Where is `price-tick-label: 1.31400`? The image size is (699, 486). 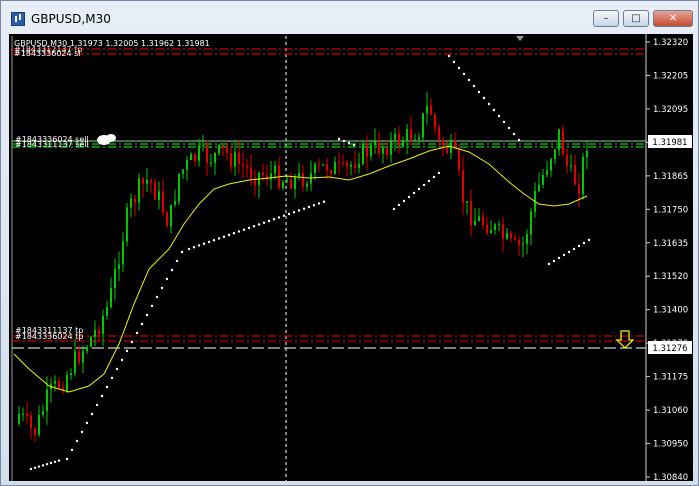
price-tick-label: 1.31400 is located at coordinates (670, 311).